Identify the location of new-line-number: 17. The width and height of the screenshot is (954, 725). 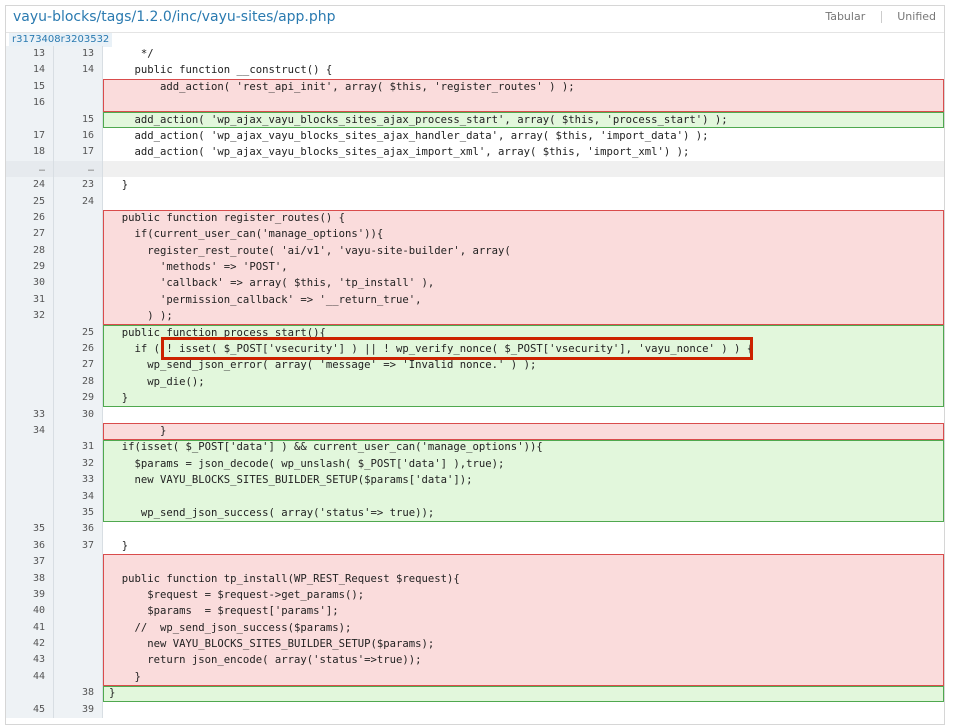
(78, 152).